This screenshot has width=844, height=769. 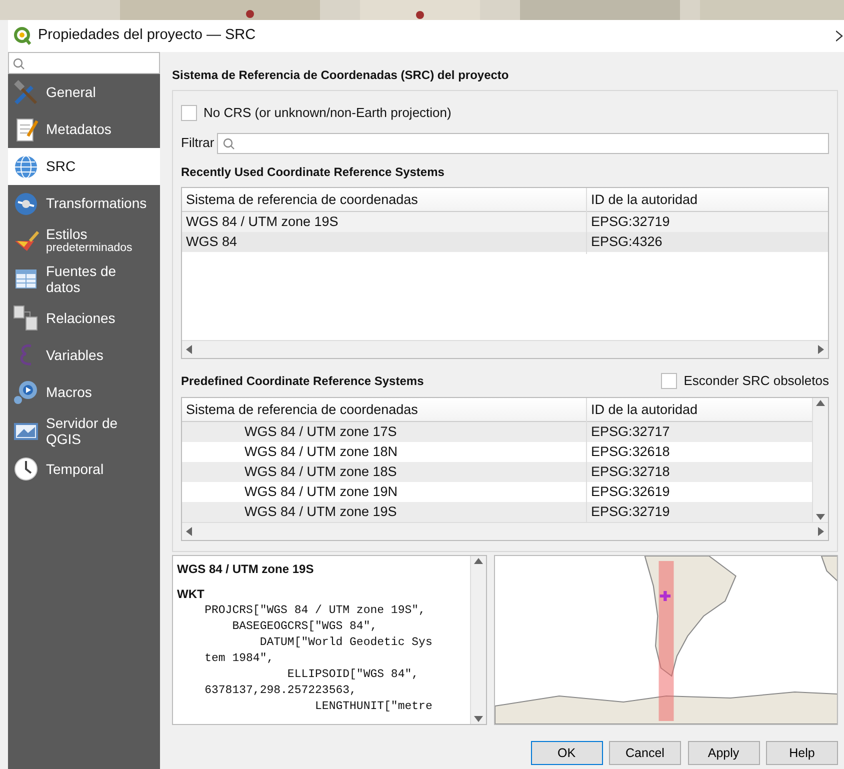 I want to click on sidebar-item: Metadatos, so click(x=84, y=129).